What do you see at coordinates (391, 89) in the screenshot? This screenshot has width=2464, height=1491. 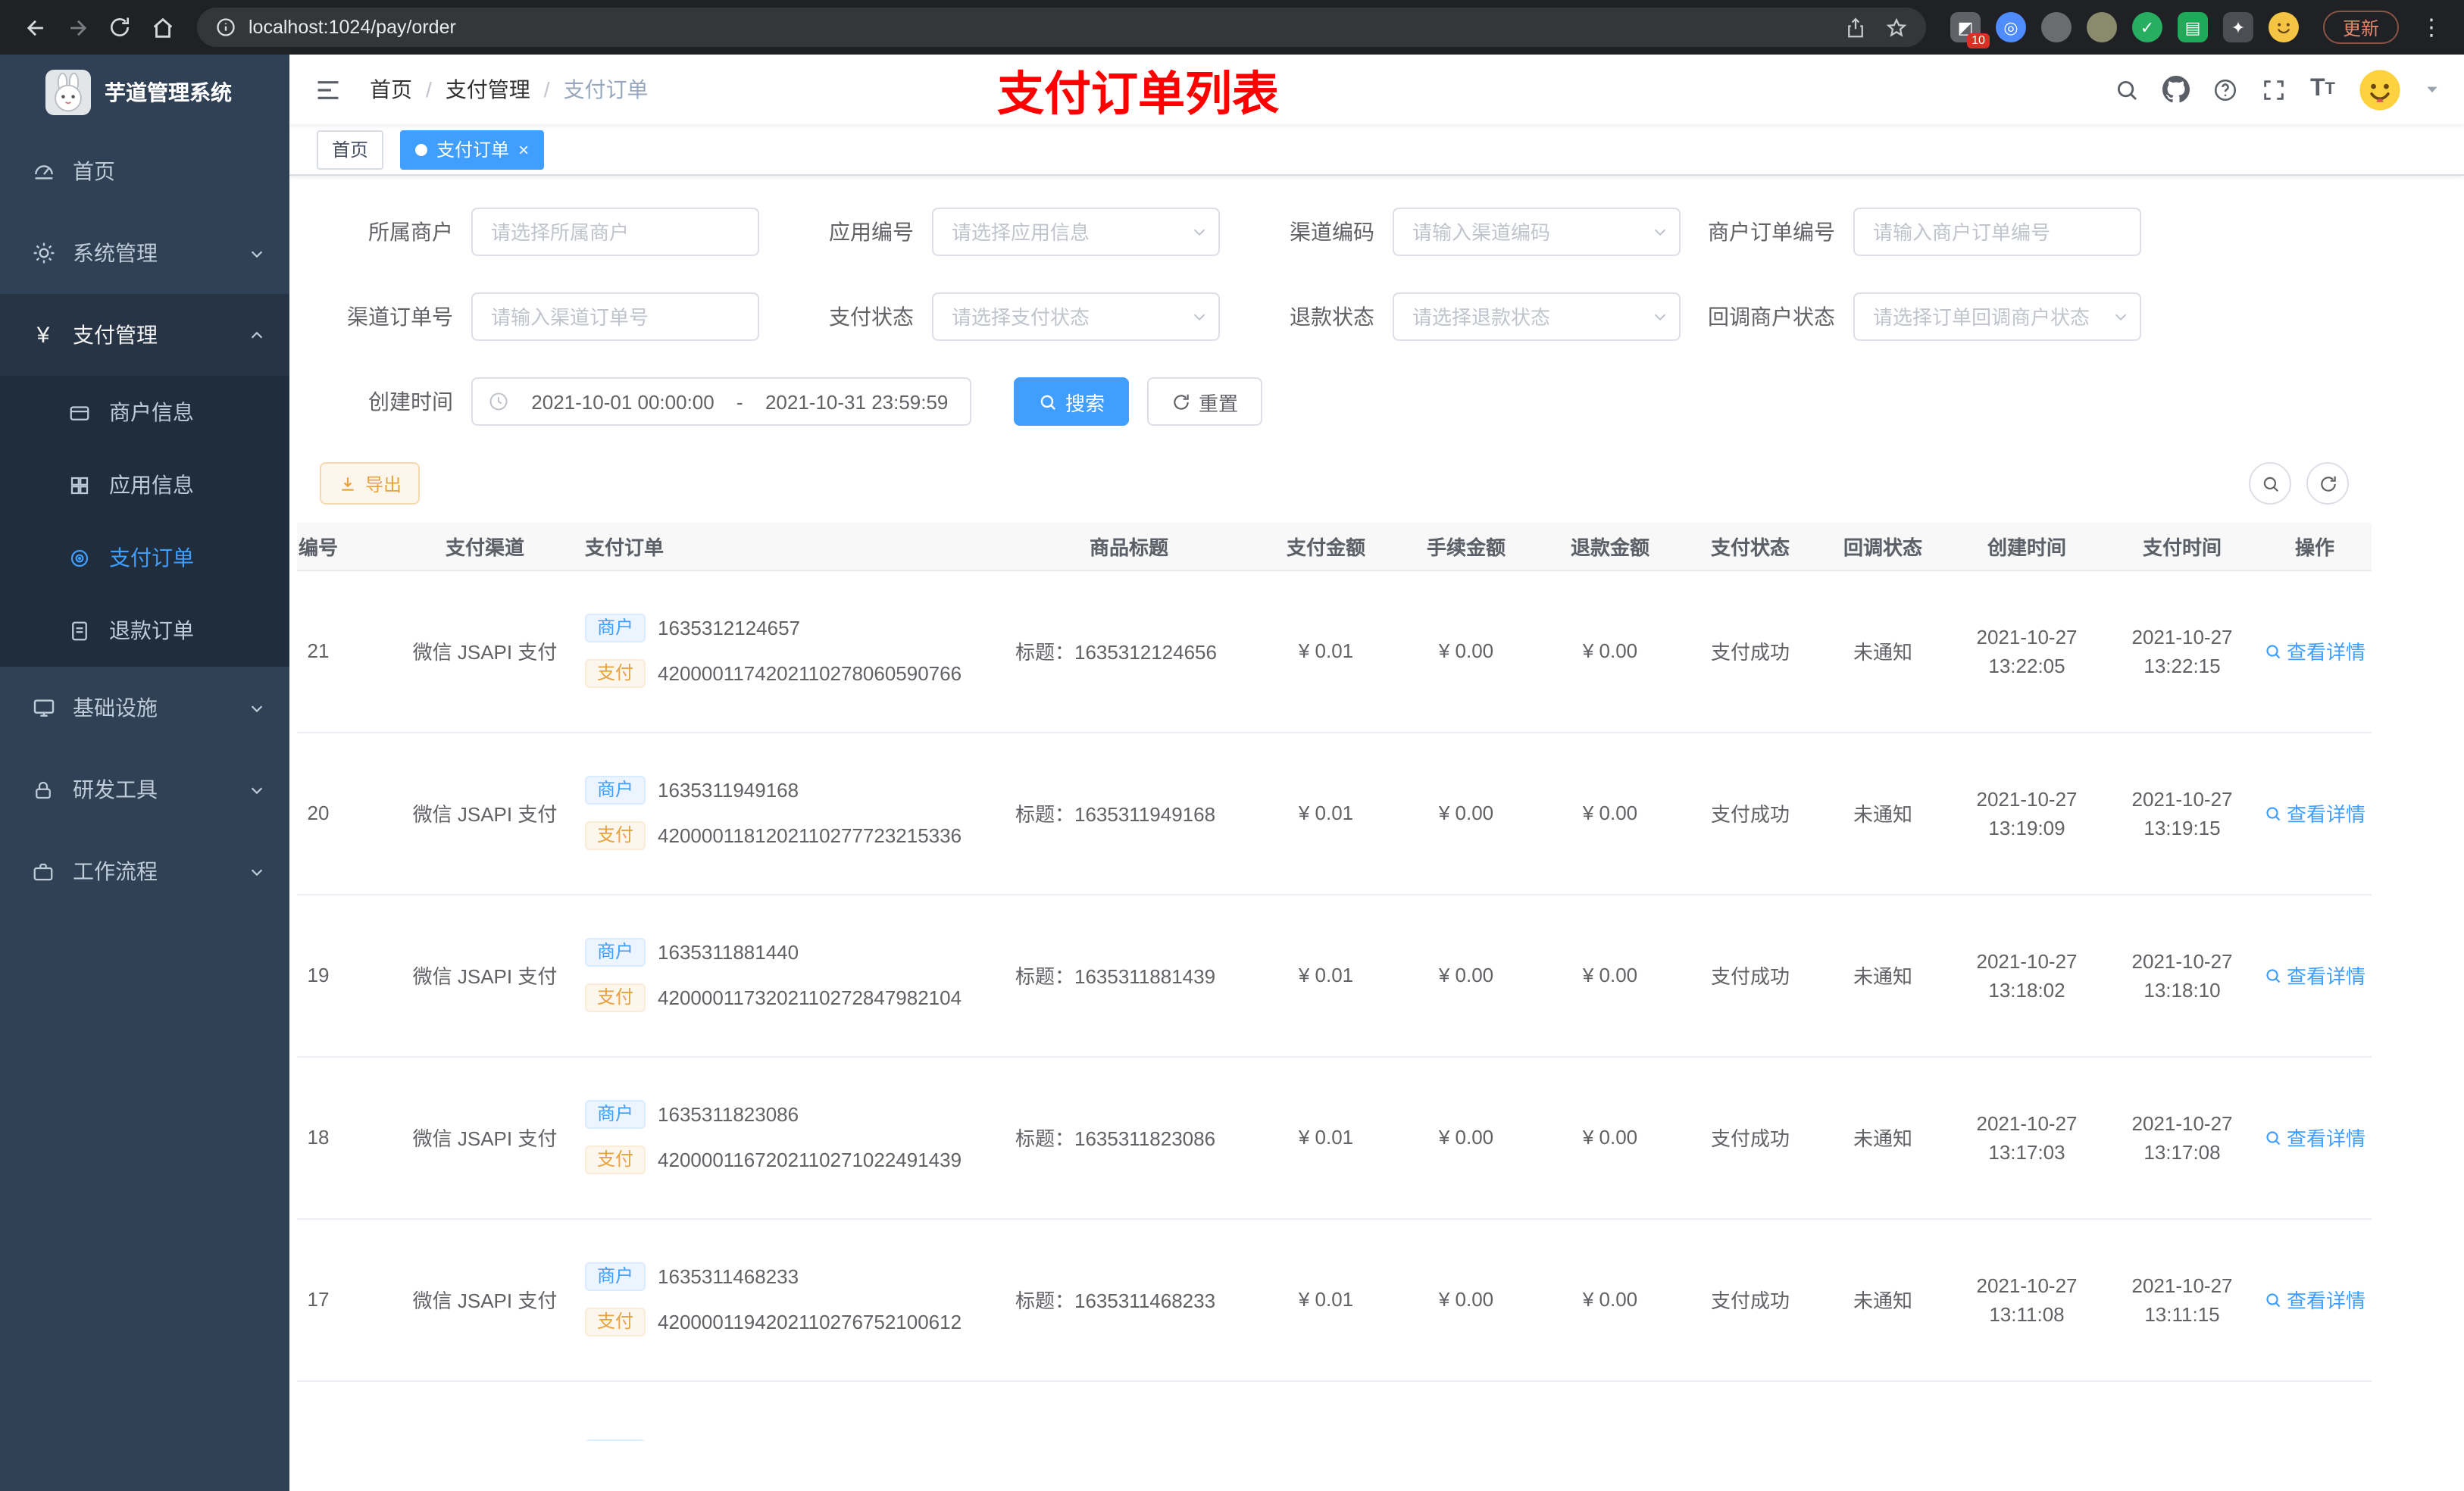 I see `breadcrumb-home: 首页` at bounding box center [391, 89].